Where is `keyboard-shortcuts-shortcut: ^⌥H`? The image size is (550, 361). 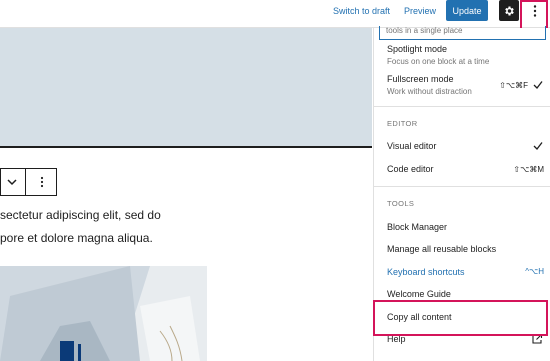 keyboard-shortcuts-shortcut: ^⌥H is located at coordinates (534, 271).